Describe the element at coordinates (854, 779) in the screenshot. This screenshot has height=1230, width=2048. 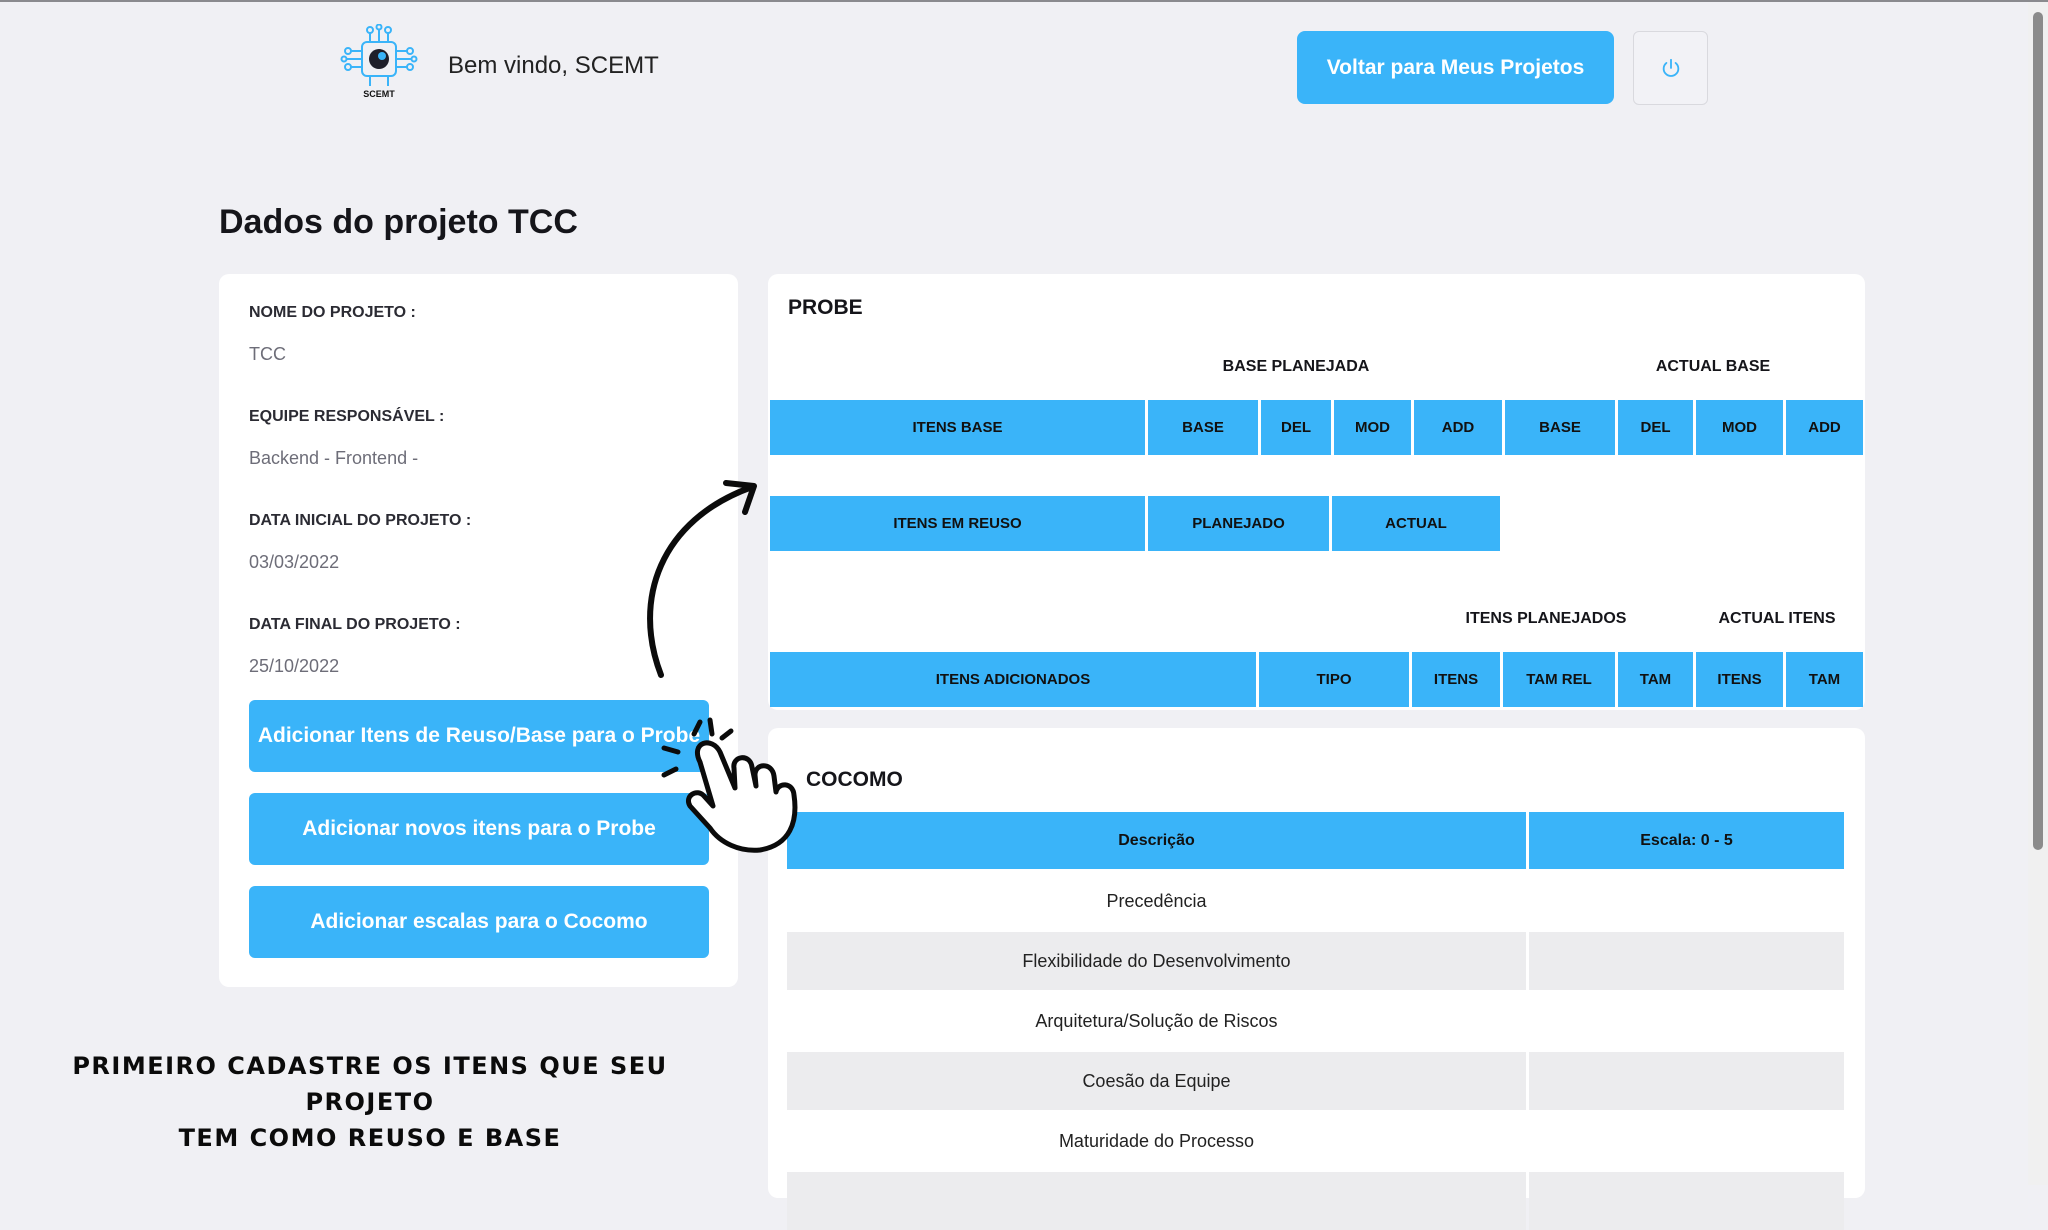
I see `cocomo-title: COCOMO` at that location.